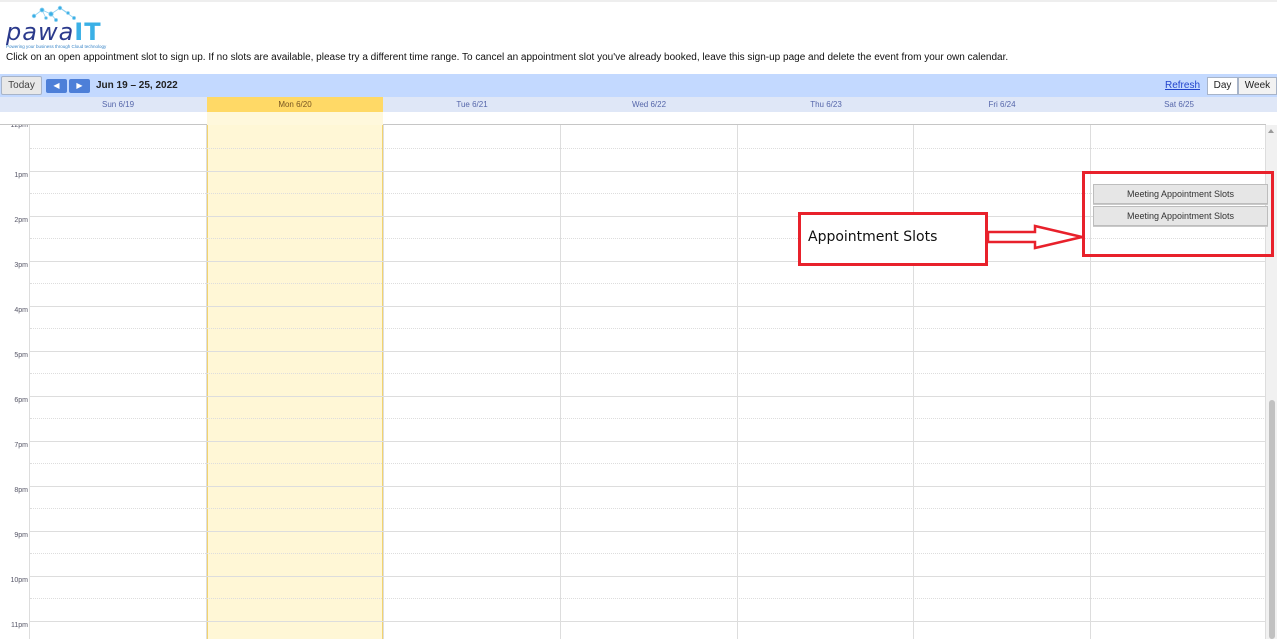 The height and width of the screenshot is (639, 1277). I want to click on time-label: 4pm, so click(21, 310).